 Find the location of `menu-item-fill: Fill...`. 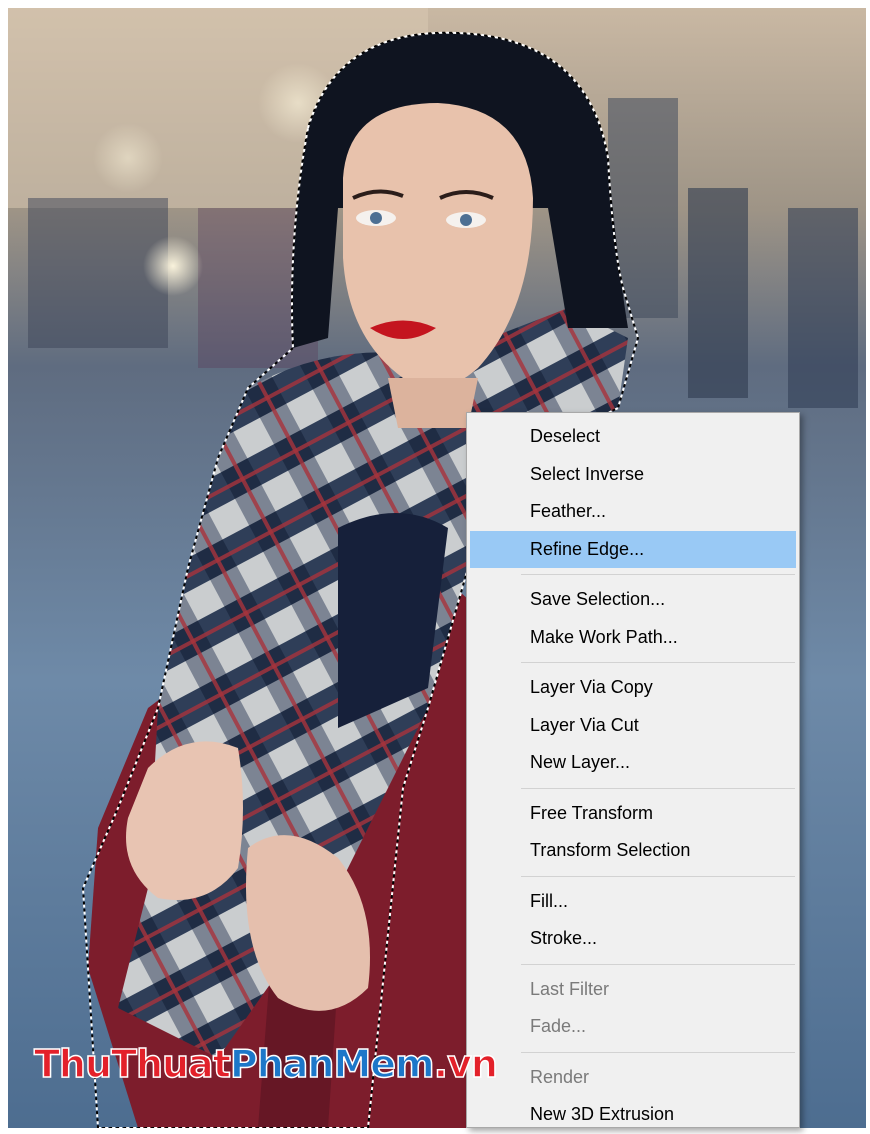

menu-item-fill: Fill... is located at coordinates (633, 902).